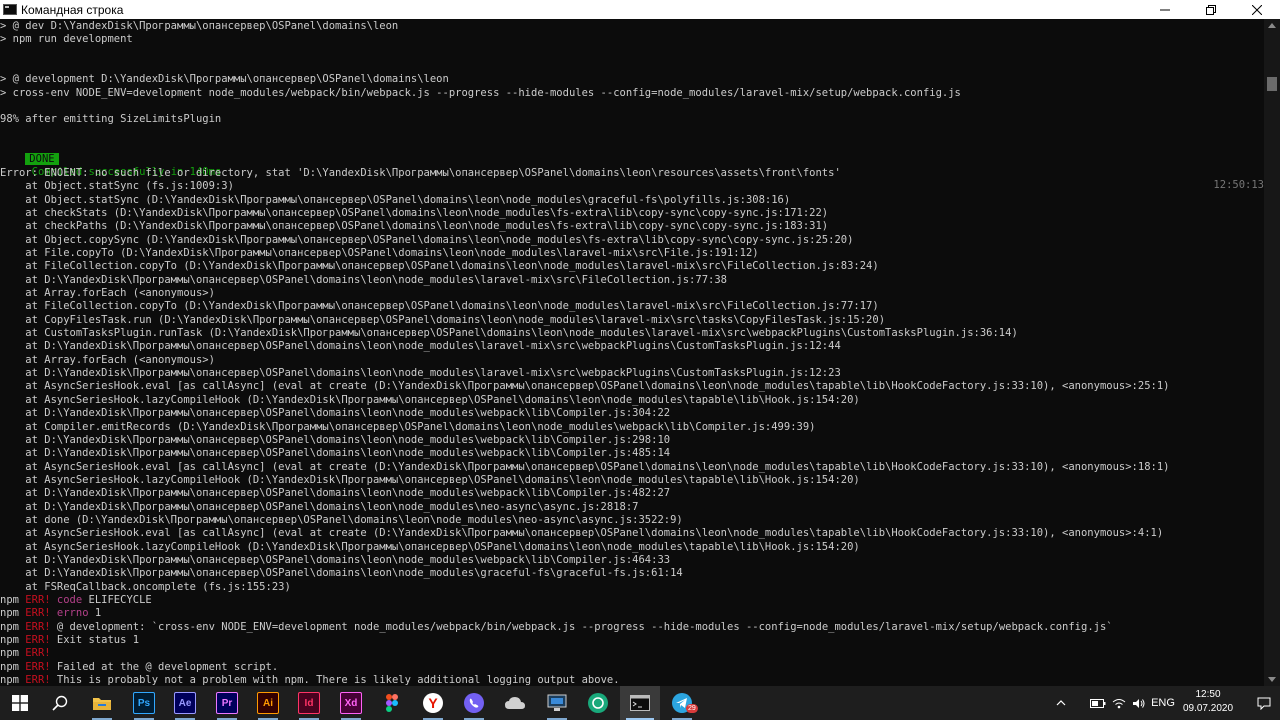 This screenshot has height=720, width=1280. What do you see at coordinates (1061, 703) in the screenshot?
I see `tray-up-arrow-icon` at bounding box center [1061, 703].